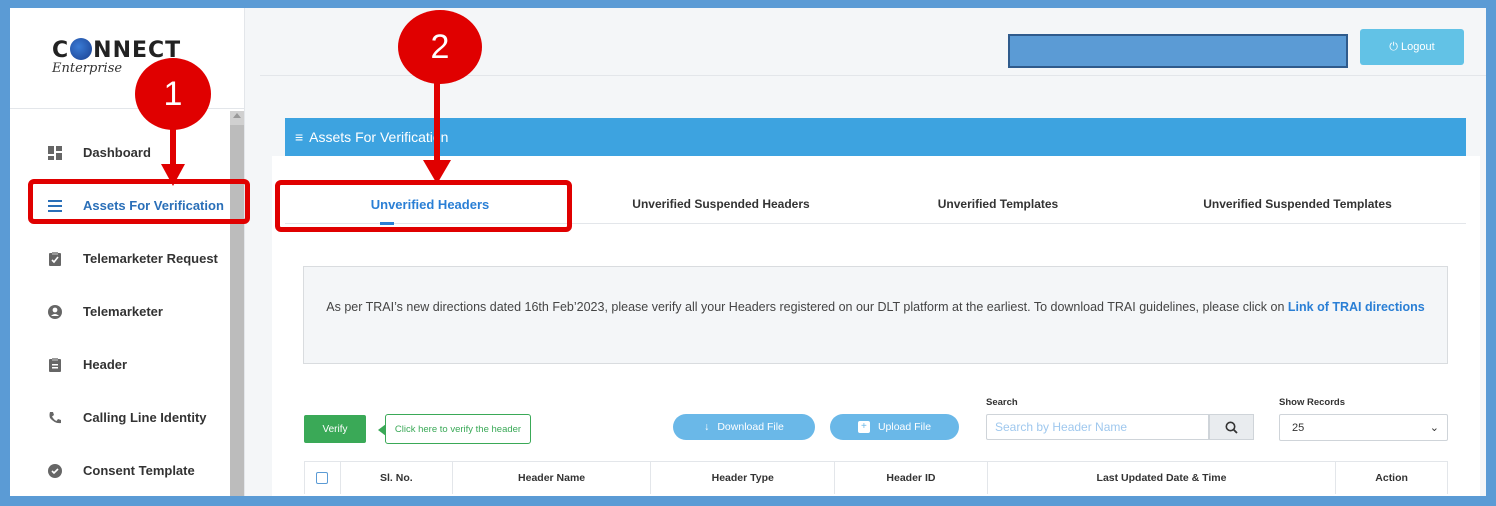  I want to click on annotation-callout-2: 2, so click(440, 47).